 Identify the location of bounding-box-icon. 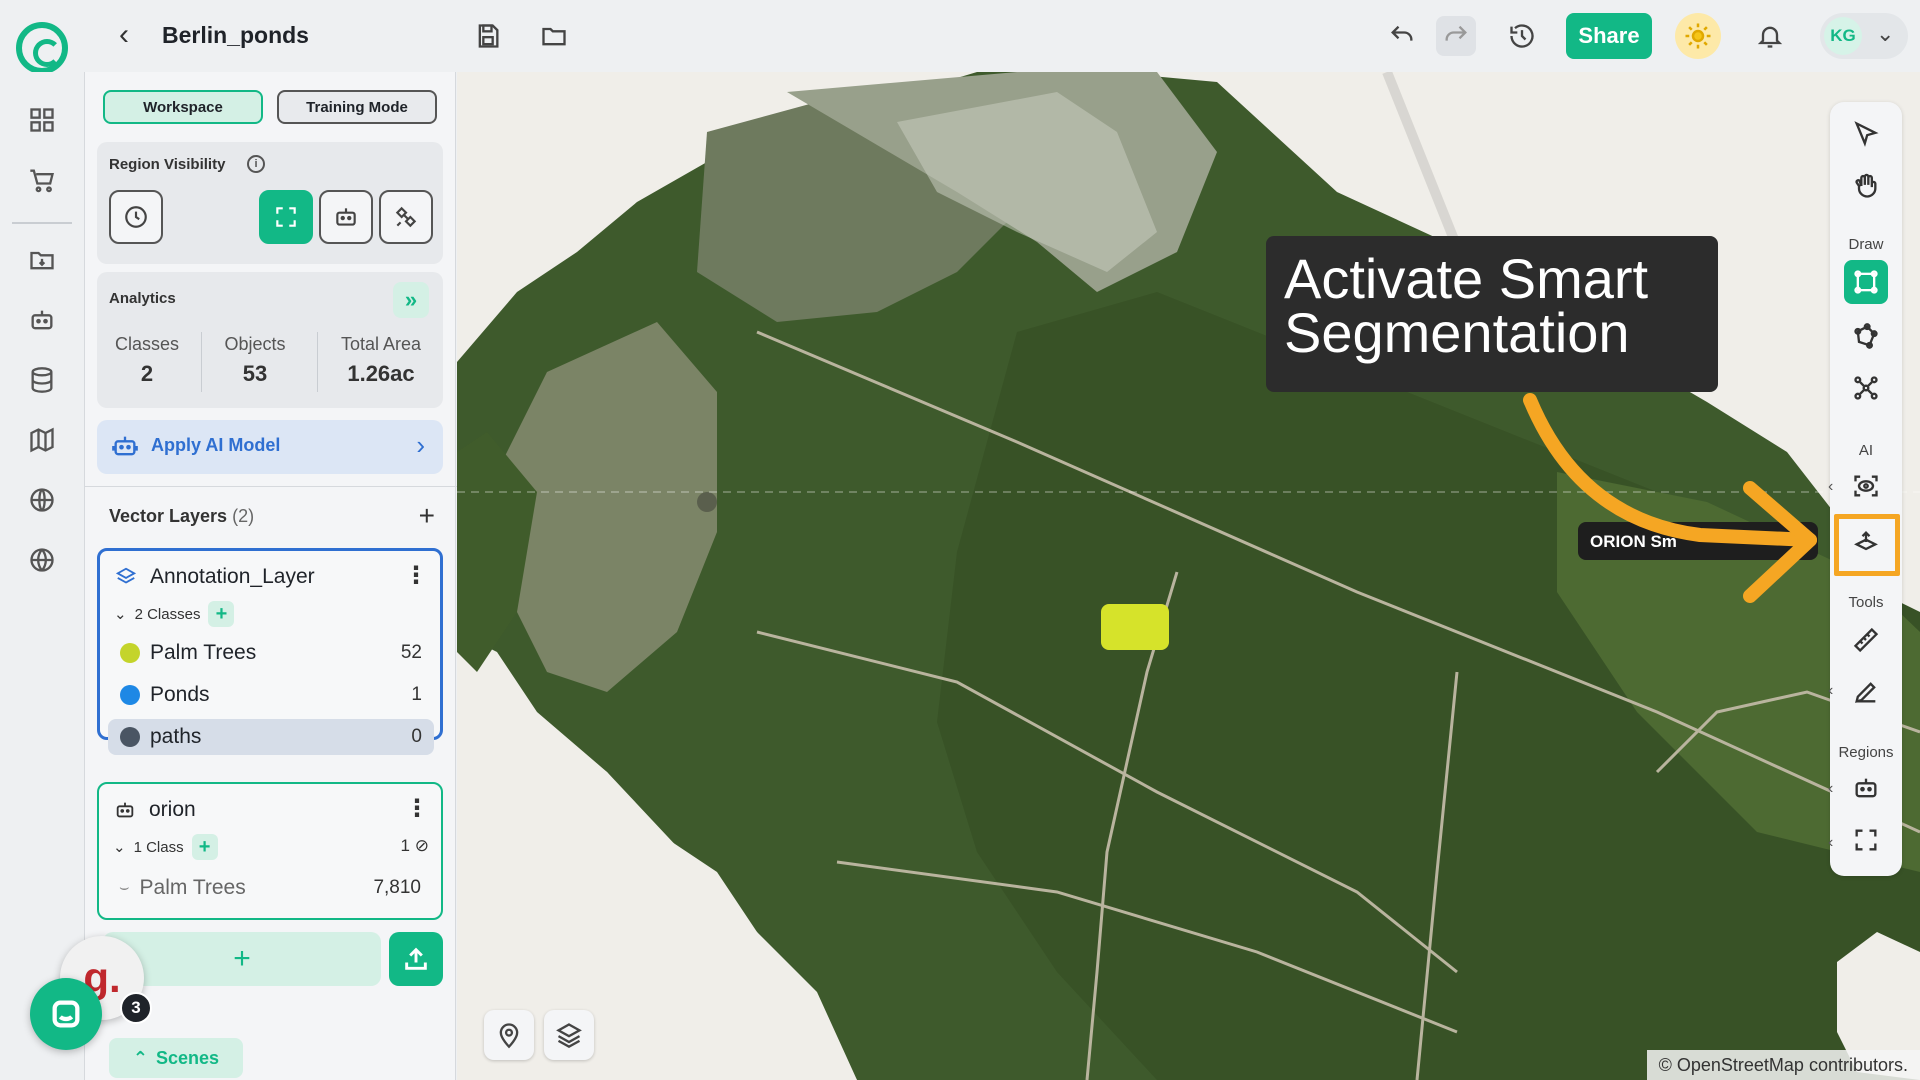
(1866, 282).